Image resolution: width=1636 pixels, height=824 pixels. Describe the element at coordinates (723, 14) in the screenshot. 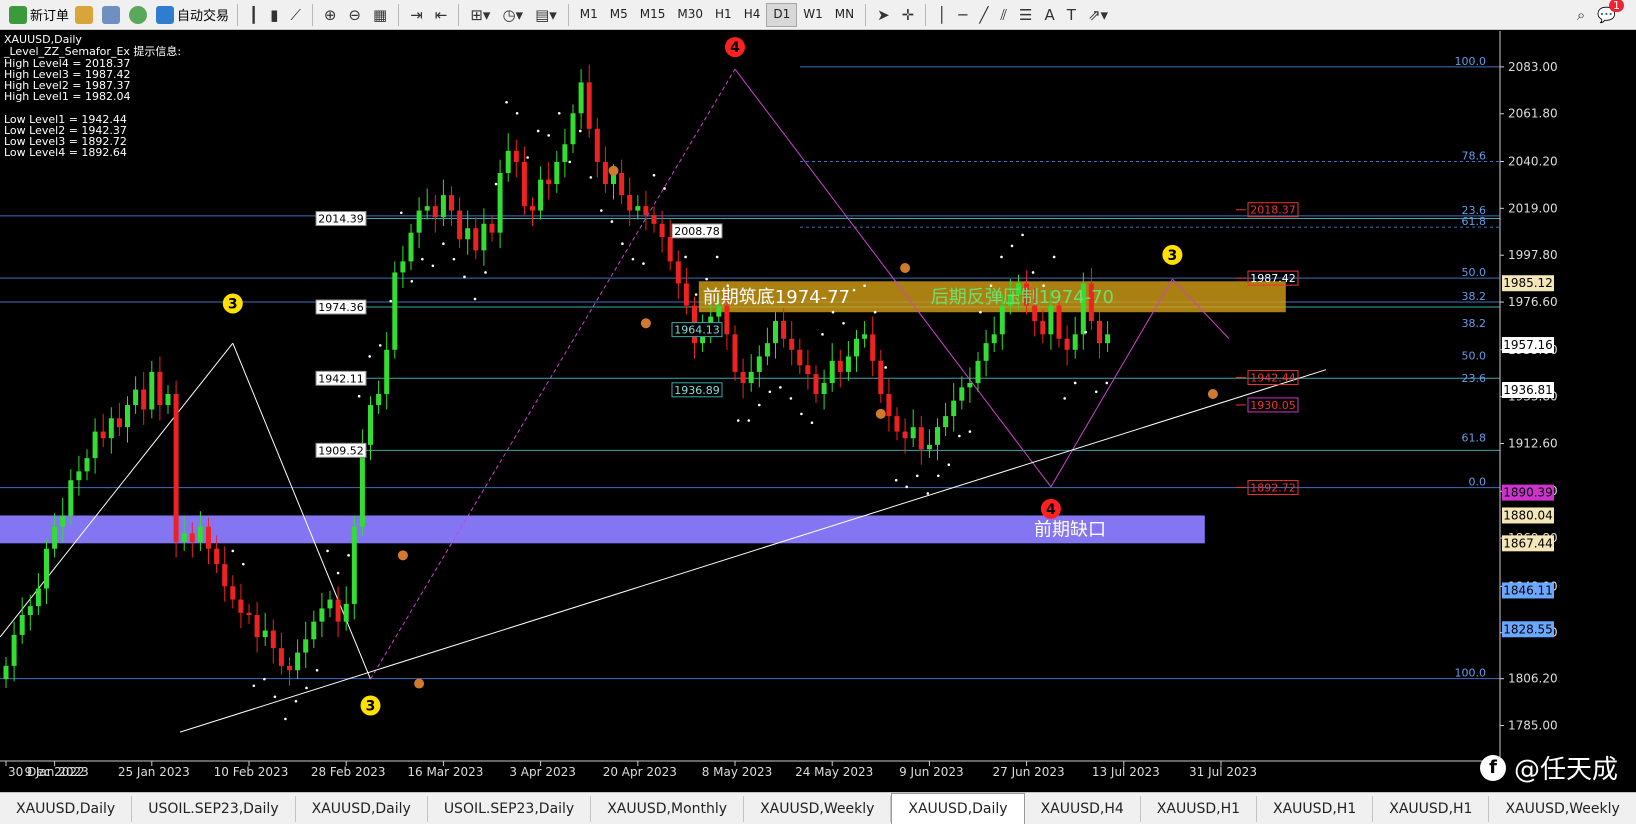

I see `timeframe-h1: H1` at that location.